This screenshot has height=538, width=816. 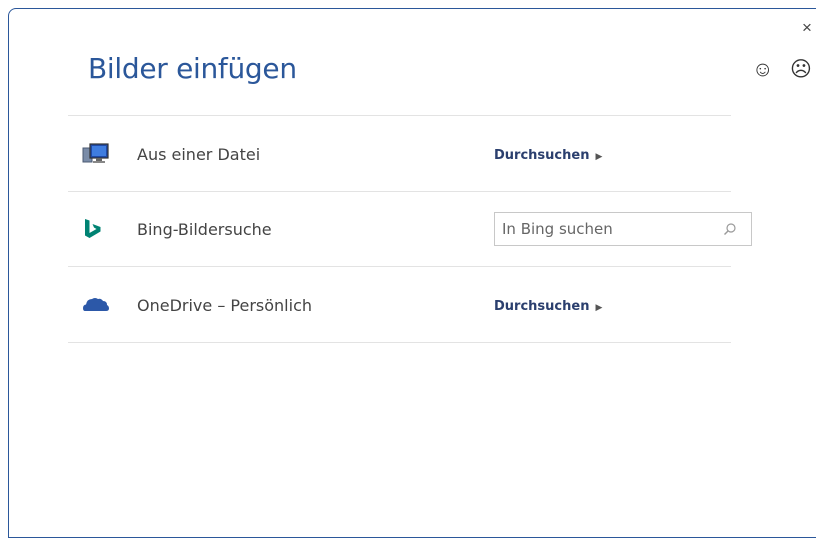 I want to click on bing-logo-icon, so click(x=96, y=230).